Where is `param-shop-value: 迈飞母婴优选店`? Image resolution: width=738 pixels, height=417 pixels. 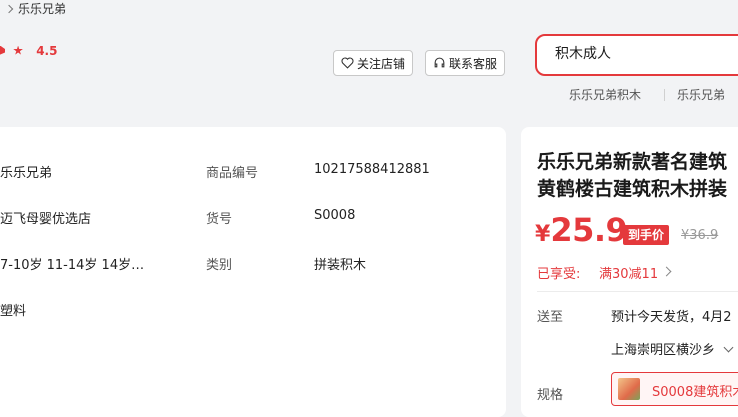 param-shop-value: 迈飞母婴优选店 is located at coordinates (45, 217).